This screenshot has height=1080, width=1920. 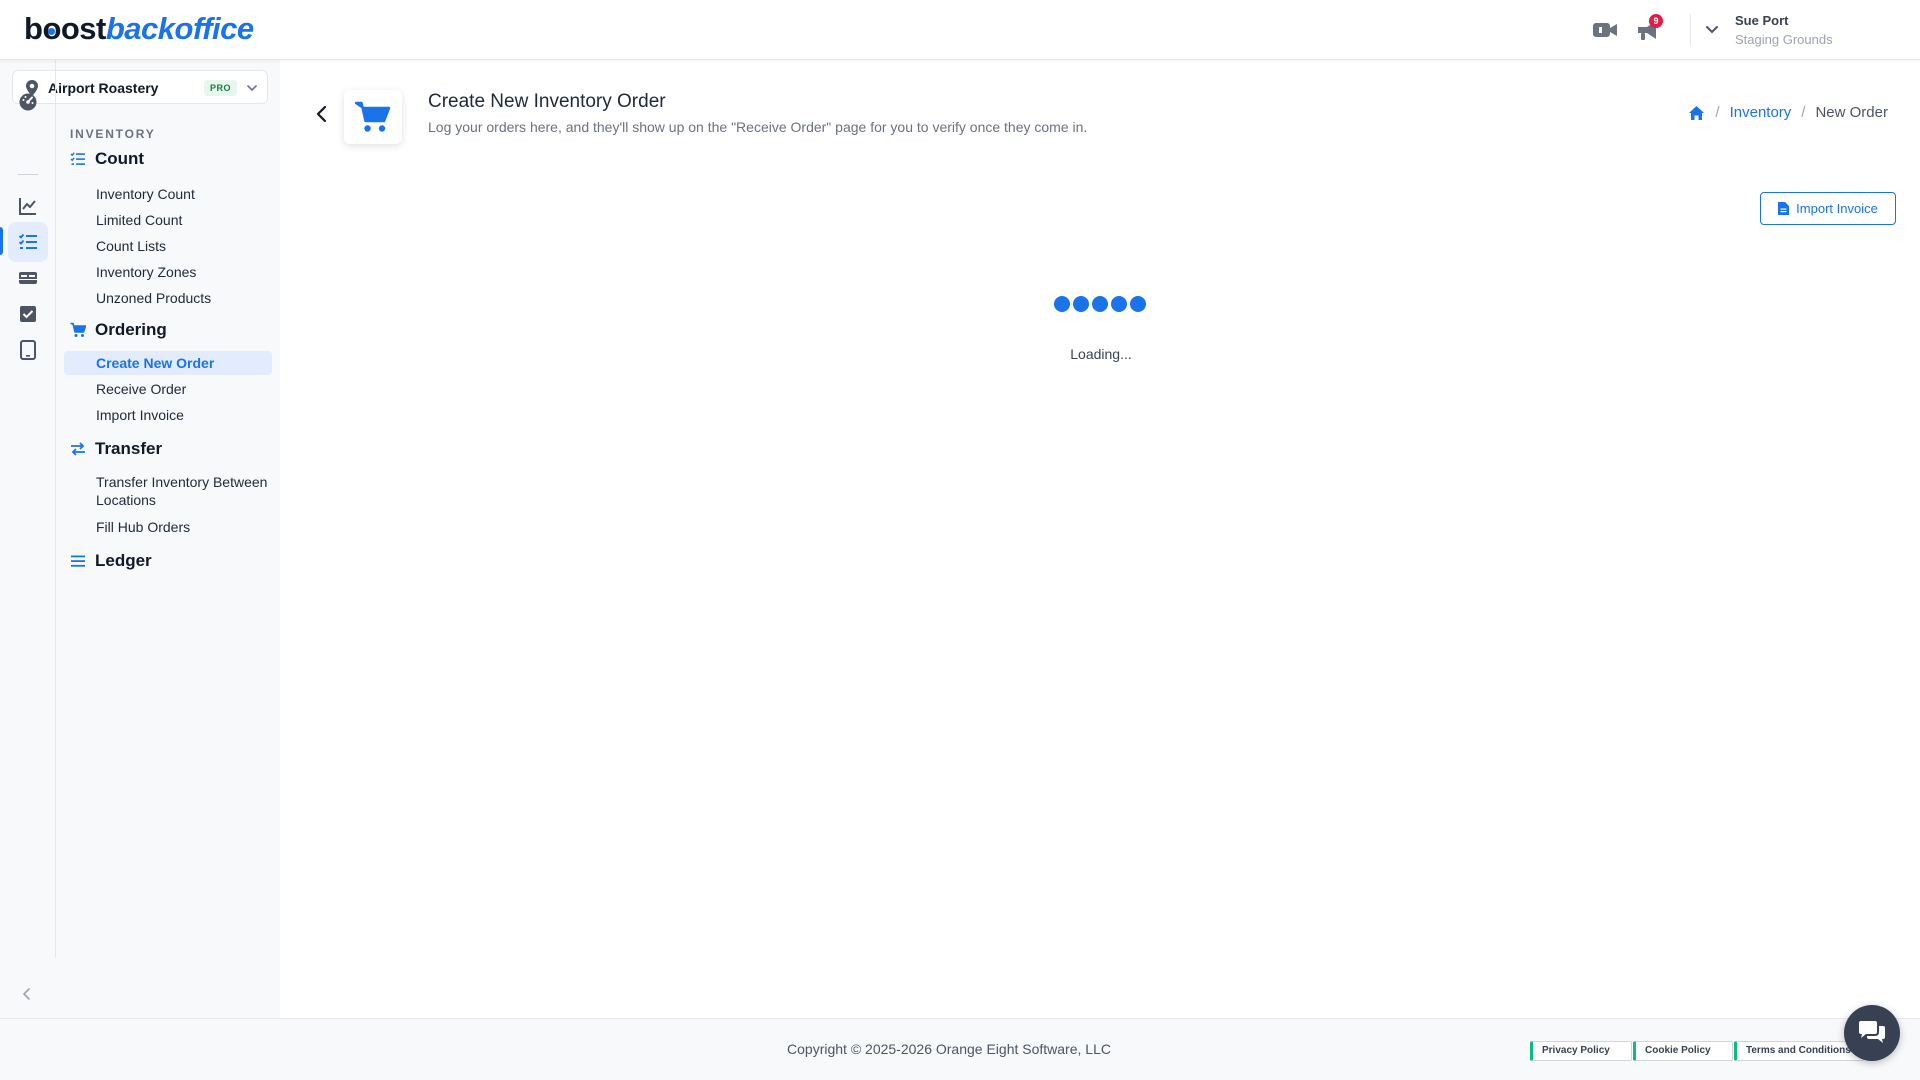 I want to click on page-icon, so click(x=373, y=117).